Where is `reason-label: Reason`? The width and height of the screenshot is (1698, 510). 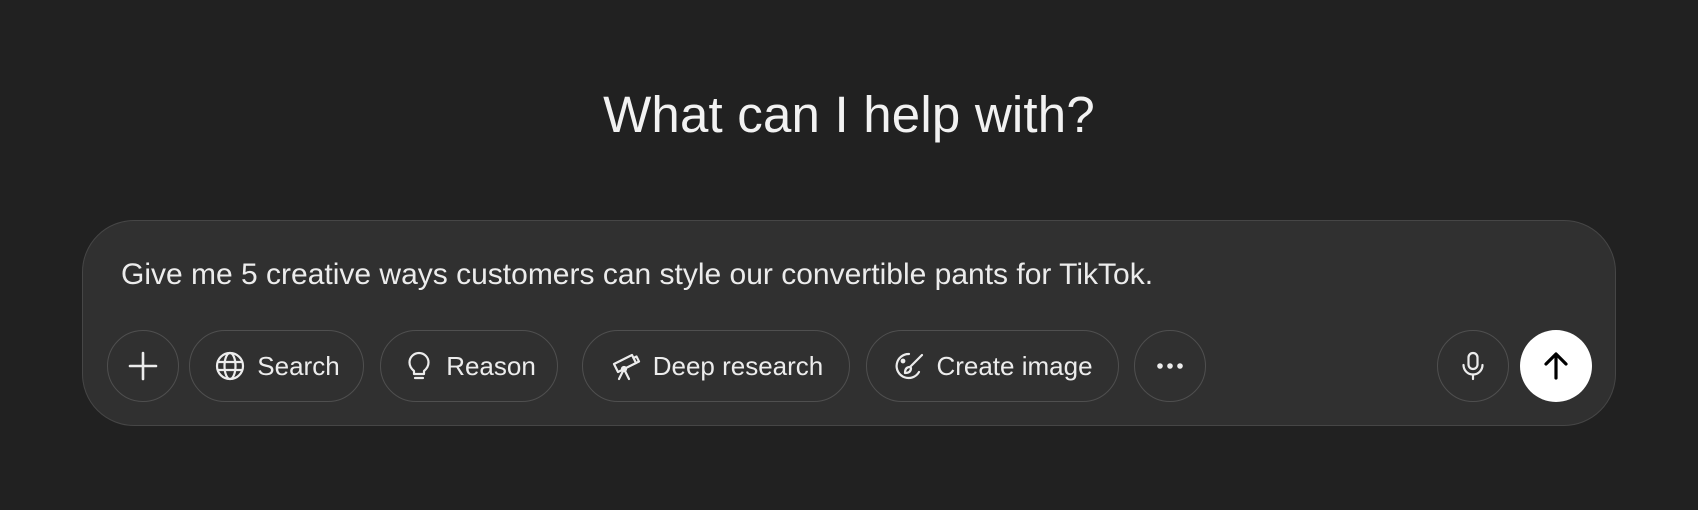 reason-label: Reason is located at coordinates (491, 365).